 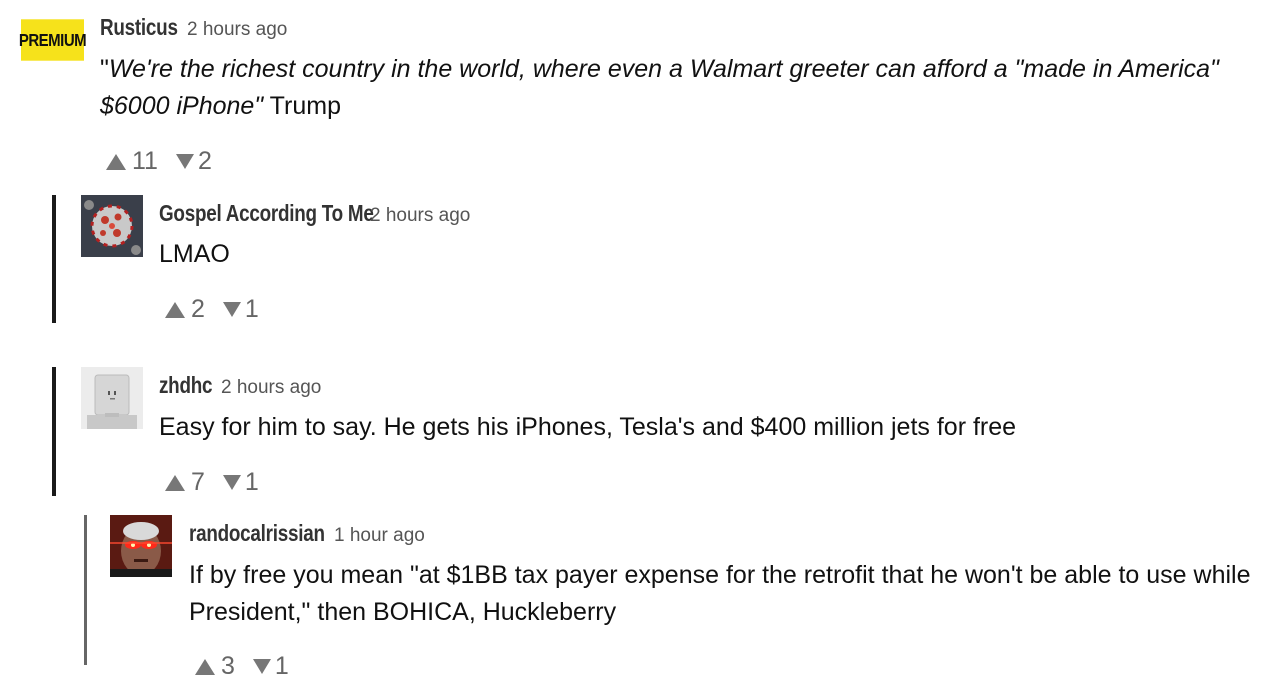 I want to click on robot-avatar-image, so click(x=112, y=398).